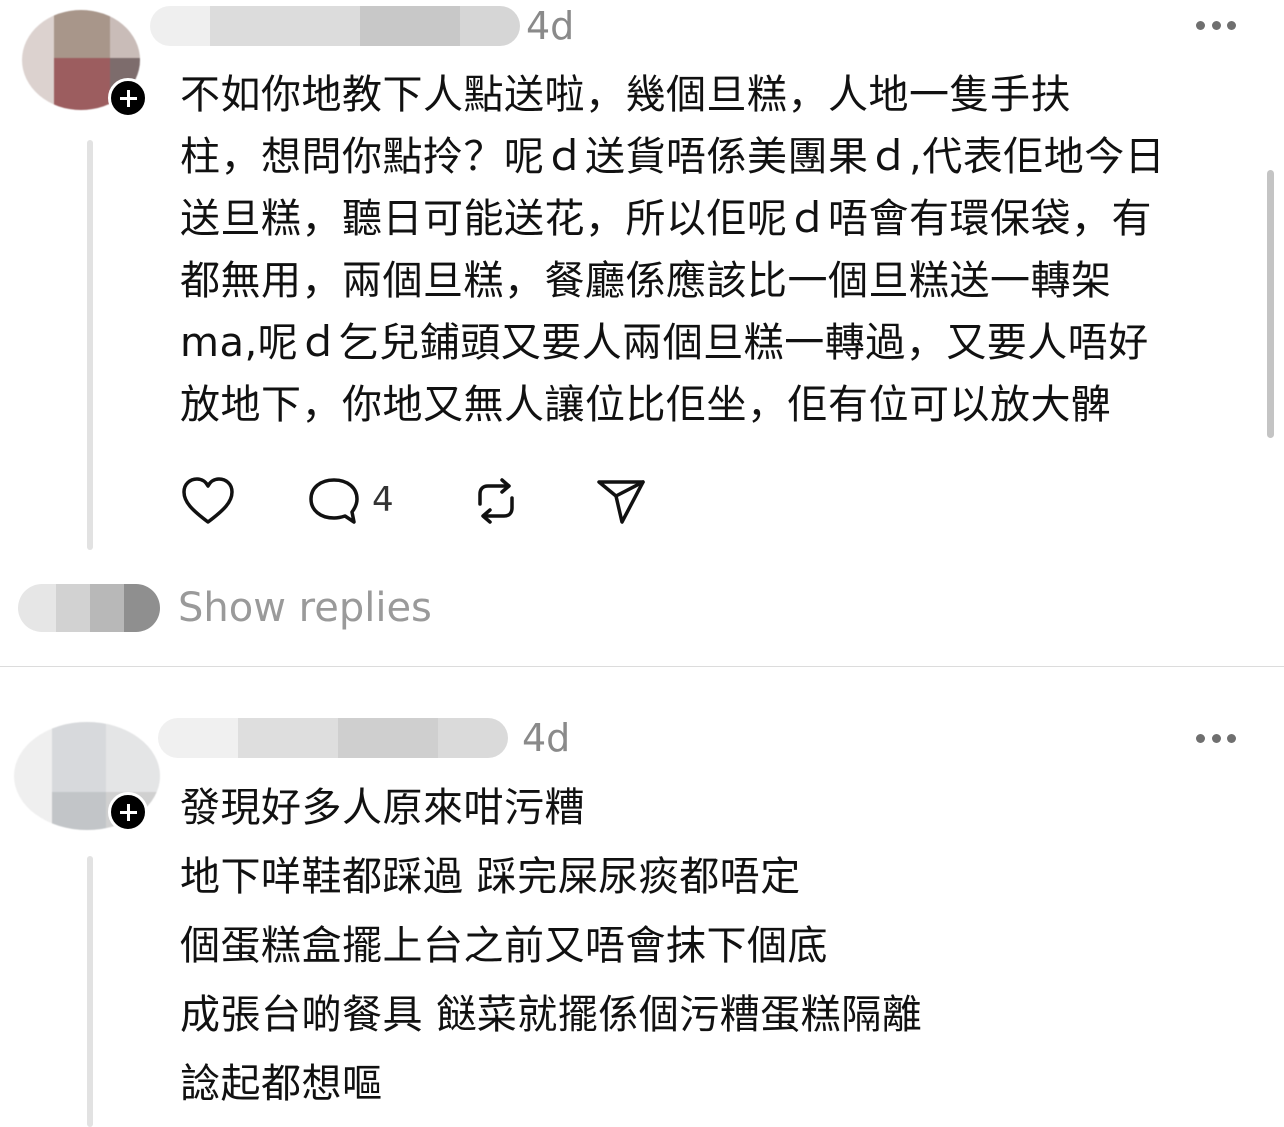 The image size is (1284, 1127). I want to click on like-button, so click(208, 501).